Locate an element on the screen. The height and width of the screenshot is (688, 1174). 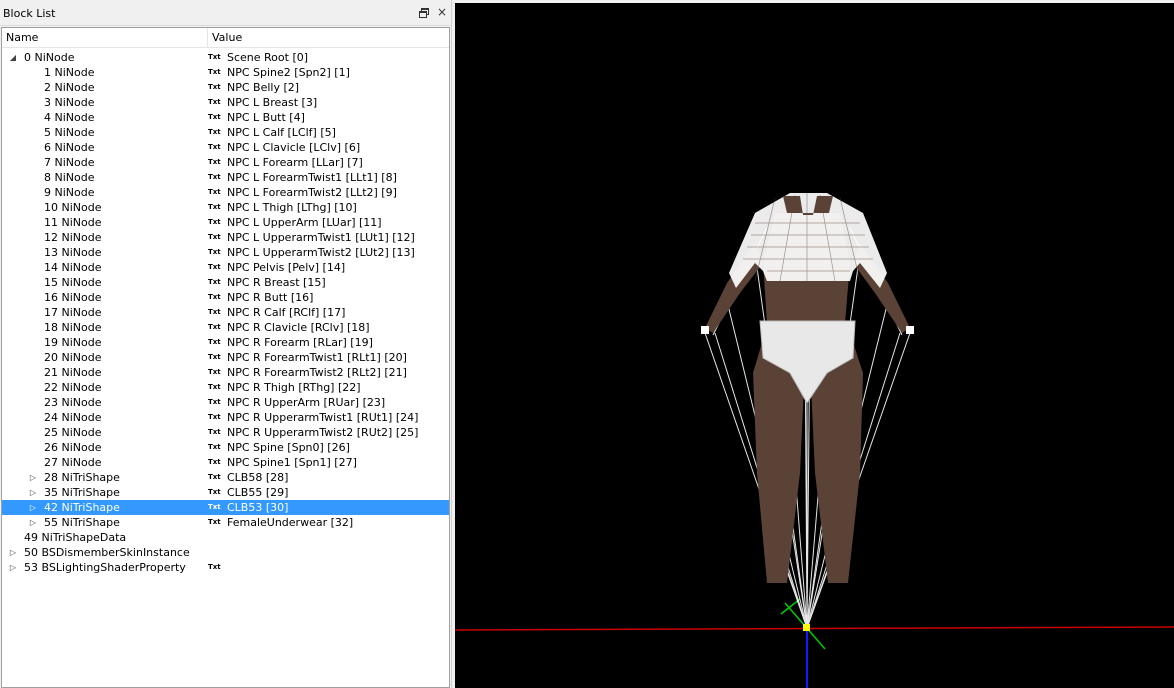
tree-row: 22 NiNode Txt NPC R Thigh [RThg] [22] is located at coordinates (225, 387).